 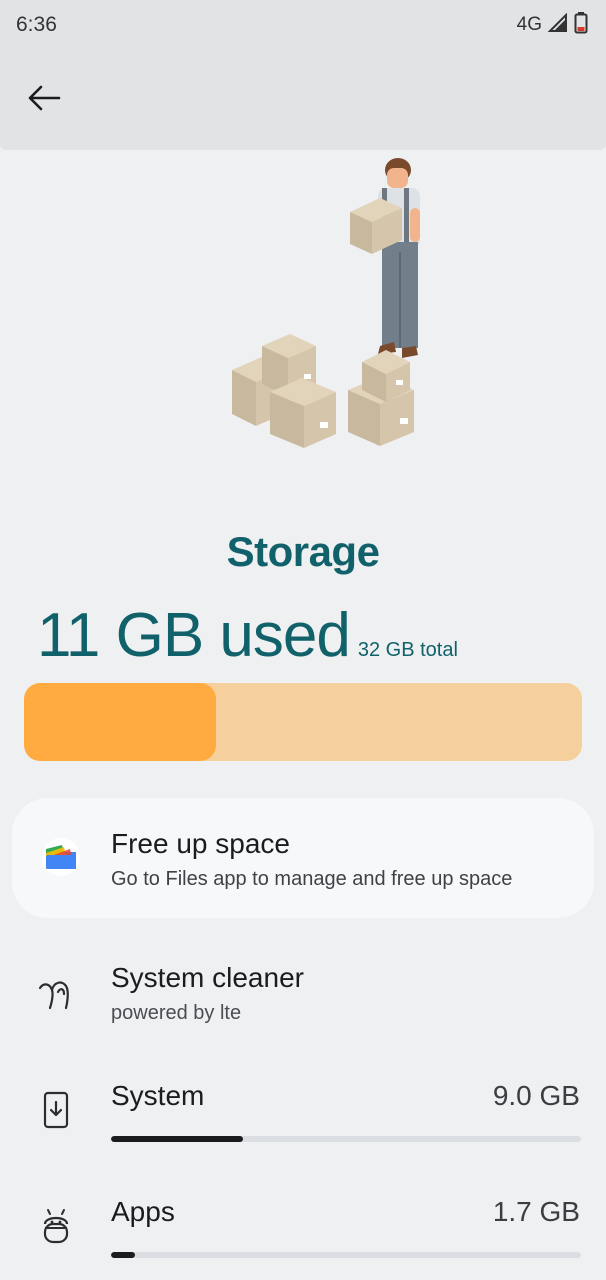 What do you see at coordinates (536, 1095) in the screenshot?
I see `system-size: 9.0 GB` at bounding box center [536, 1095].